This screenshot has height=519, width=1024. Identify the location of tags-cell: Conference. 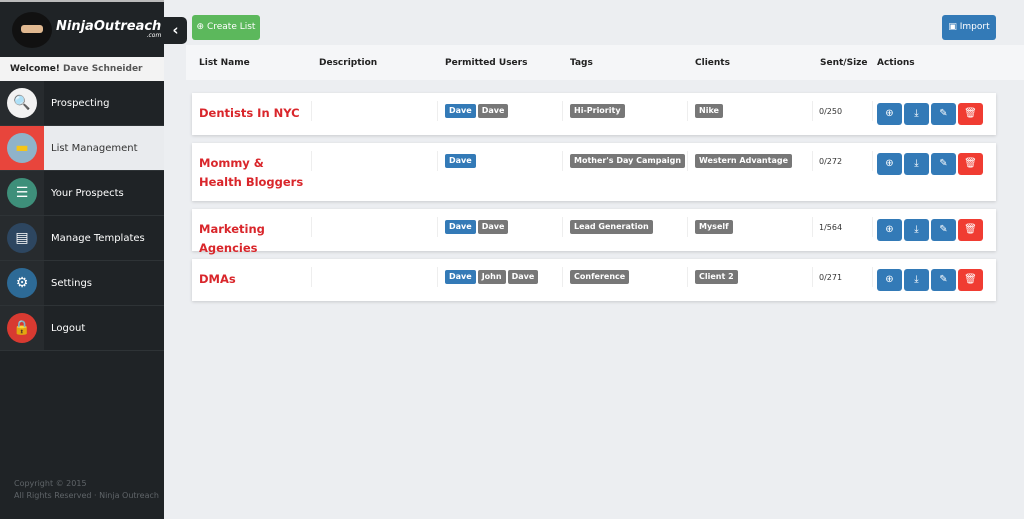
(600, 277).